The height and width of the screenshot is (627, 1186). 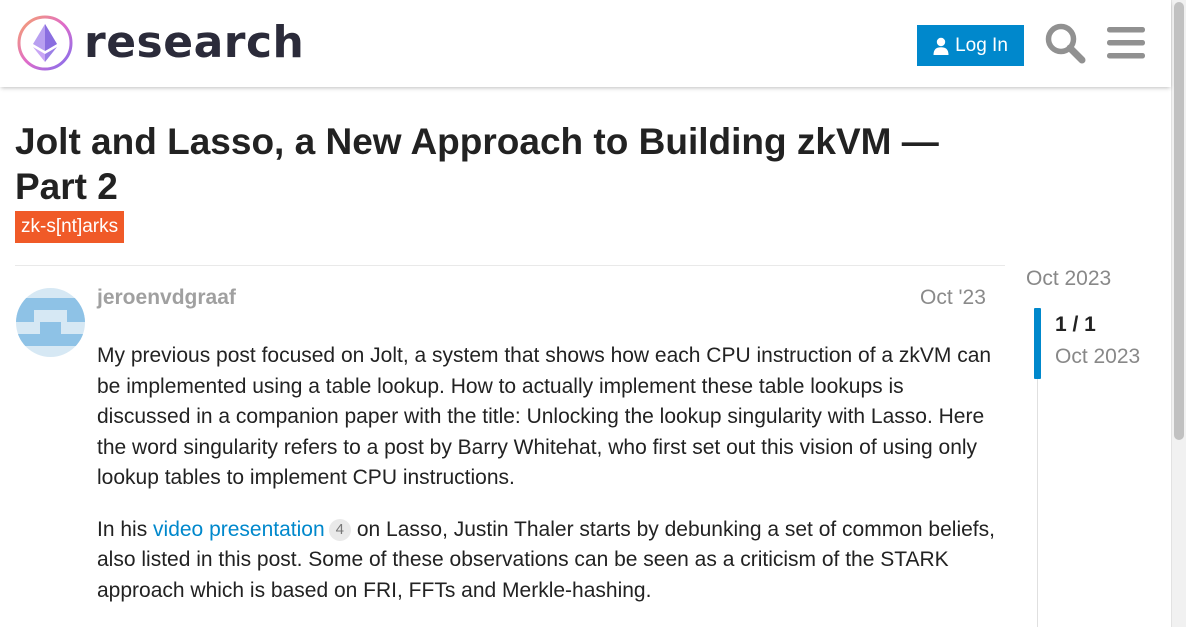 I want to click on avatar-identicon, so click(x=50, y=322).